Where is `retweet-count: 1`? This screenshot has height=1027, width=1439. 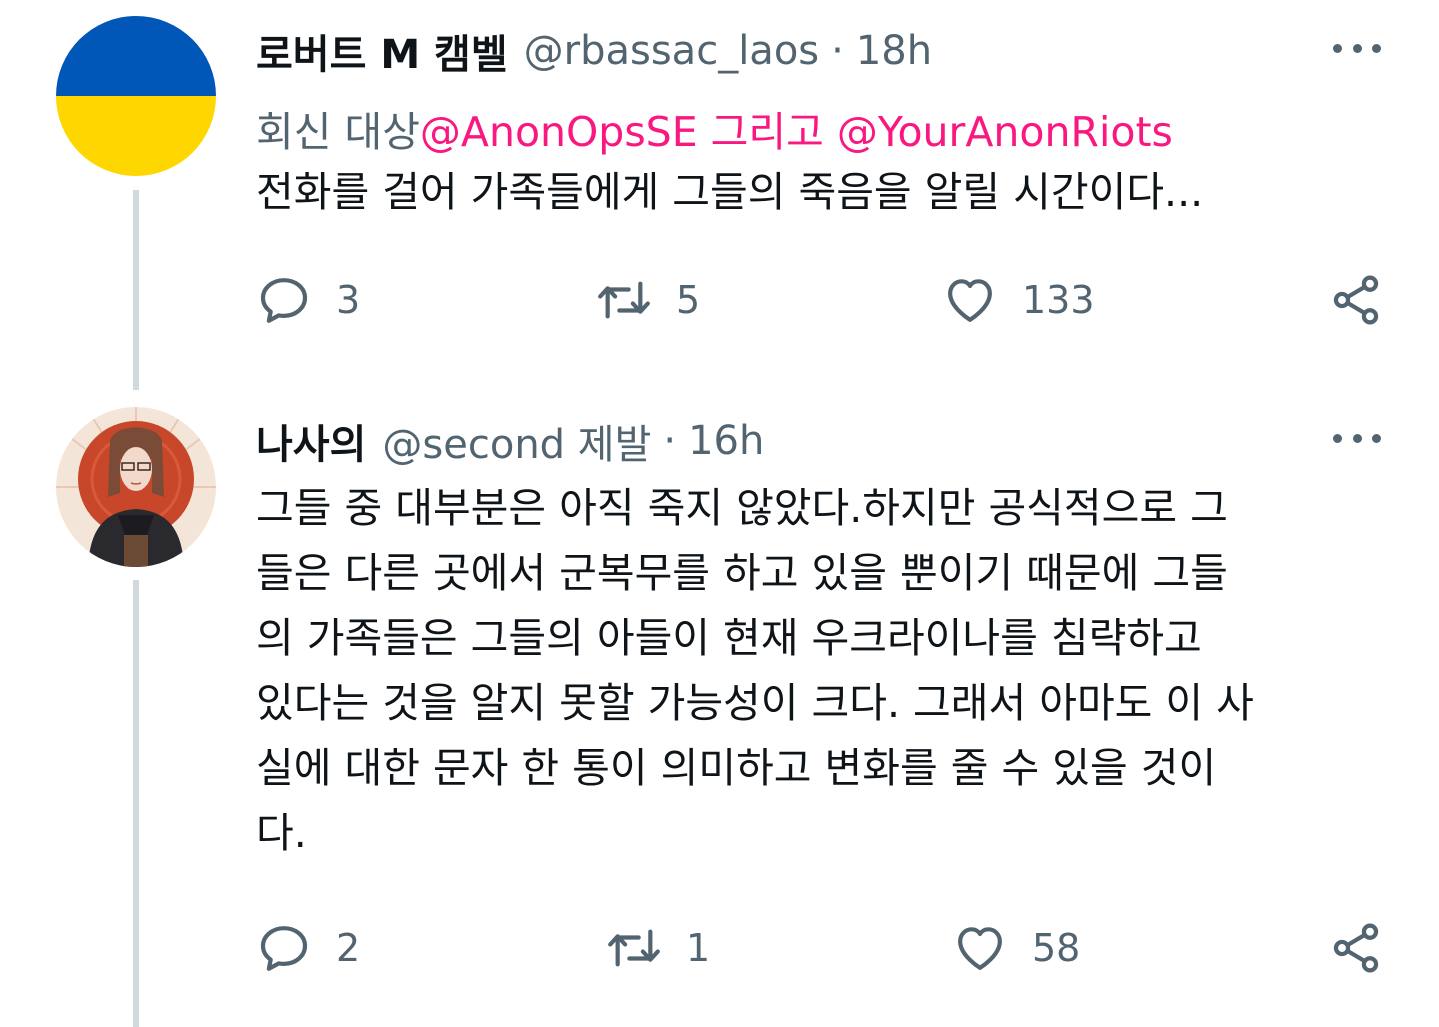 retweet-count: 1 is located at coordinates (698, 948).